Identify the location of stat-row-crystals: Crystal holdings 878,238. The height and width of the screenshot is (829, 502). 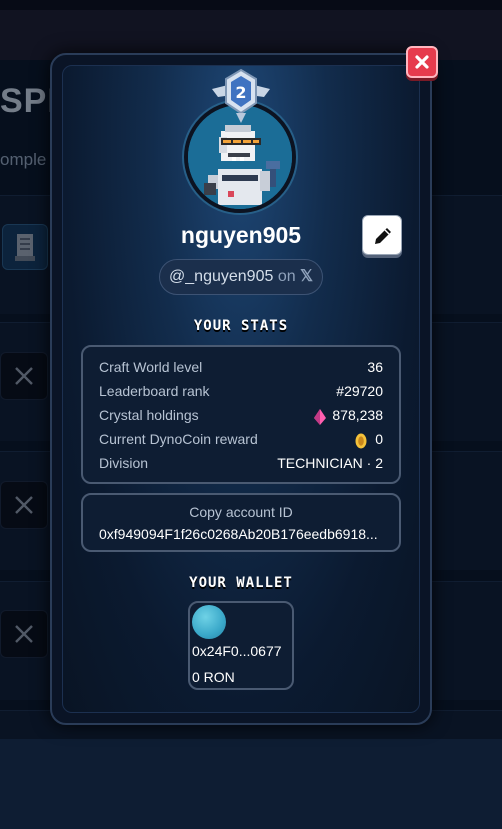
(241, 417).